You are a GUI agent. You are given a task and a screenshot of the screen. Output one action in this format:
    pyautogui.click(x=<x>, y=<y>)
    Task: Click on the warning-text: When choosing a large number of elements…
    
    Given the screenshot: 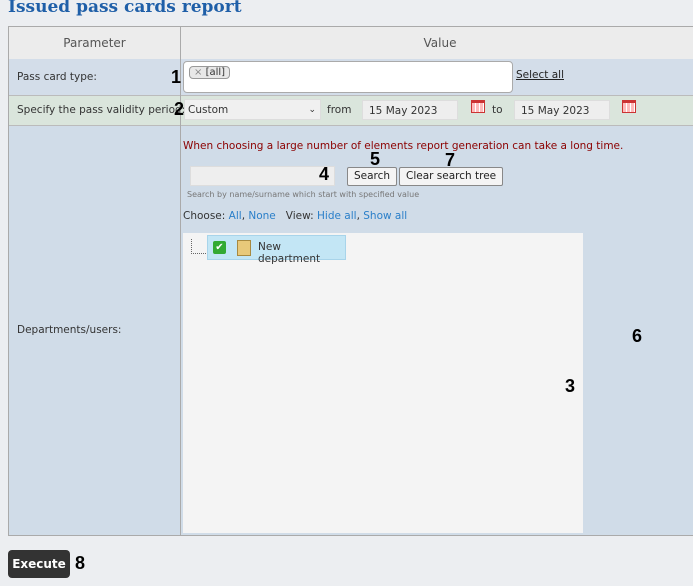 What is the action you would take?
    pyautogui.click(x=403, y=146)
    